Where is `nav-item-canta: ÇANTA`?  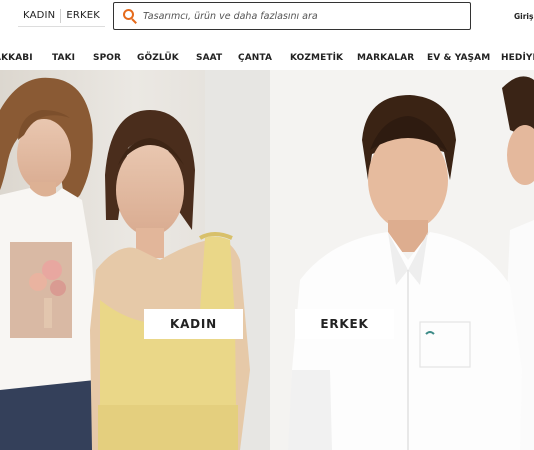
nav-item-canta: ÇANTA is located at coordinates (255, 58).